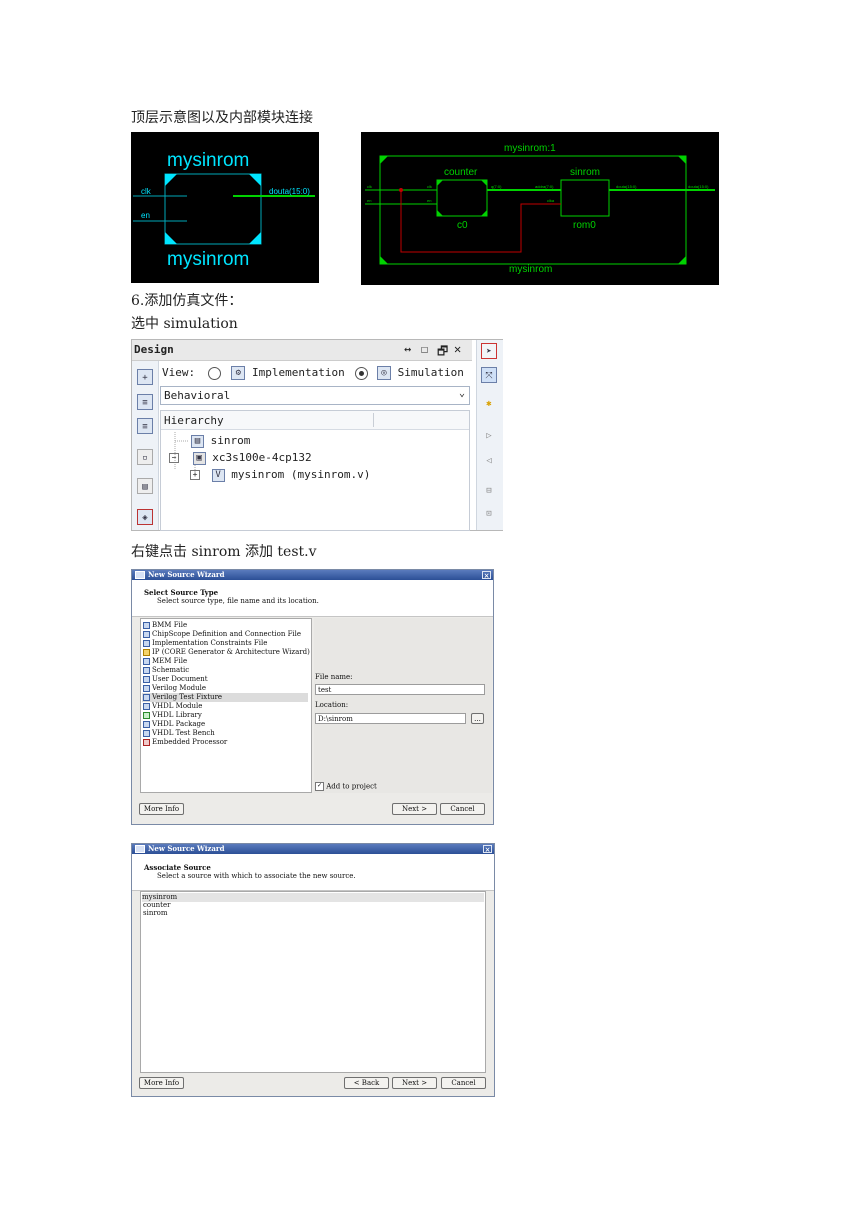 The image size is (868, 1228). I want to click on symbol-name-bottom: mysinrom, so click(208, 259).